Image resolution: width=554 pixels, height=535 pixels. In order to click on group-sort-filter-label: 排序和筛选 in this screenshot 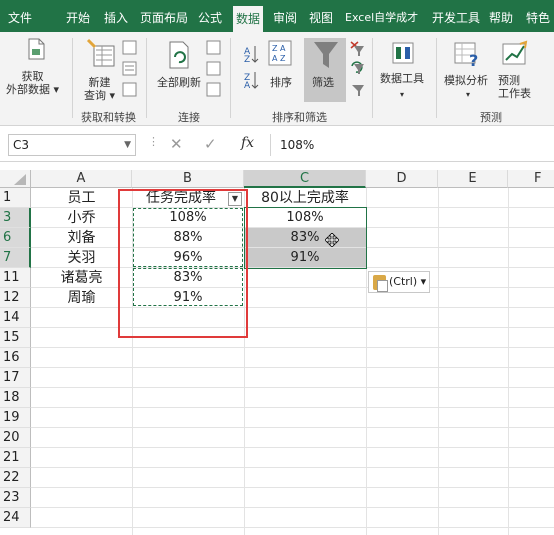, I will do `click(299, 117)`.